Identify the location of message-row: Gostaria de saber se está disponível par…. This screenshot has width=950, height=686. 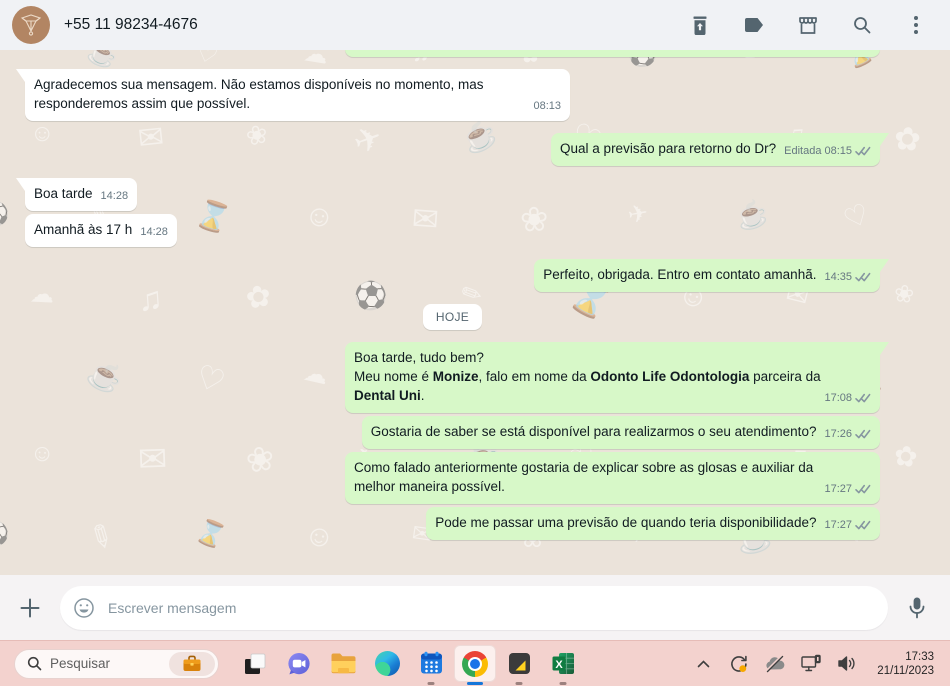
(452, 432).